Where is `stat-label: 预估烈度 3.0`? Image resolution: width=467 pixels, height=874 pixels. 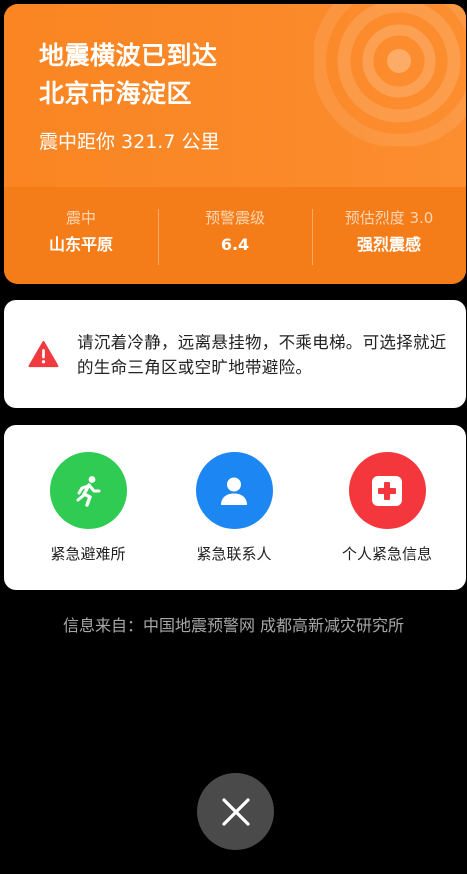
stat-label: 预估烈度 3.0 is located at coordinates (389, 218).